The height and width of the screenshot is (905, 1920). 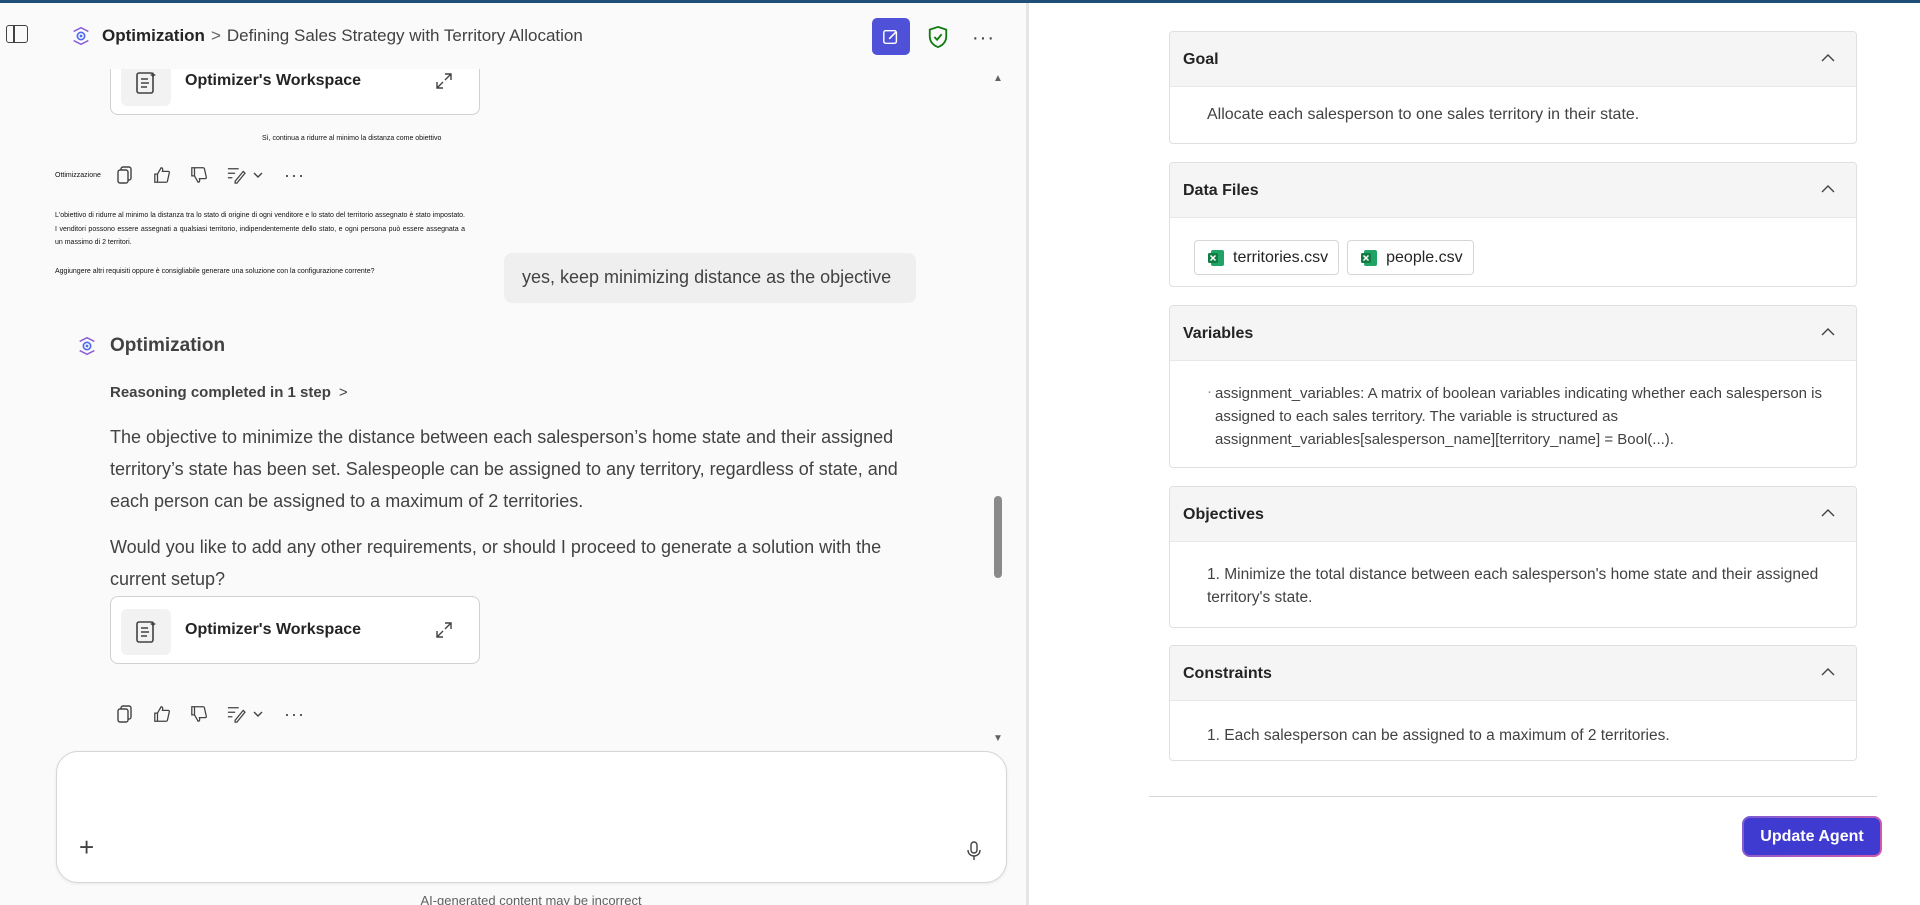 What do you see at coordinates (78, 175) in the screenshot?
I see `prior-bot-name: Ottimizzazione` at bounding box center [78, 175].